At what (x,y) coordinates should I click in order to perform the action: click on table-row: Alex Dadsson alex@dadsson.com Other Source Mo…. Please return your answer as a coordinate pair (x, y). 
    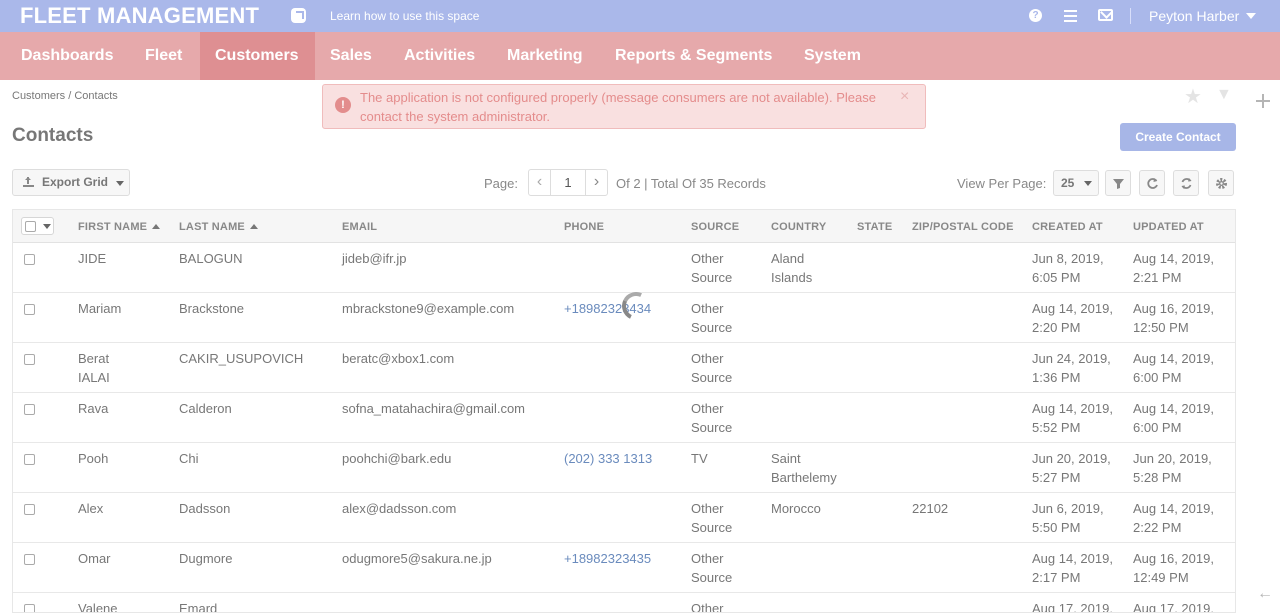
    Looking at the image, I should click on (624, 518).